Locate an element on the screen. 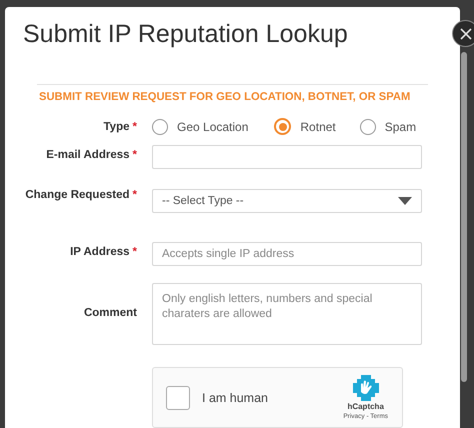 This screenshot has width=474, height=428. input-field: Accepts single IP address is located at coordinates (287, 254).